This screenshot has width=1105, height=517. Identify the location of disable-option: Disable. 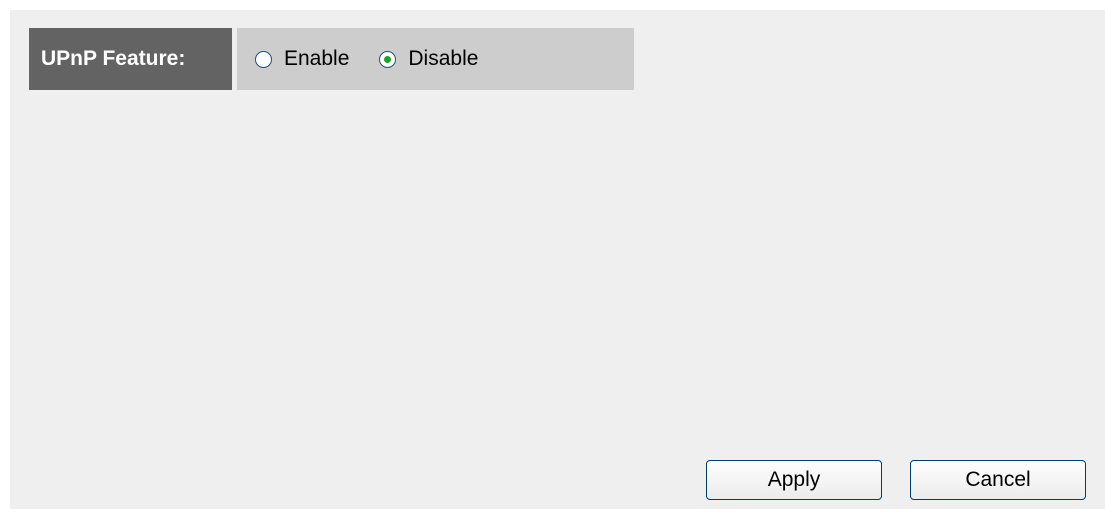
(428, 59).